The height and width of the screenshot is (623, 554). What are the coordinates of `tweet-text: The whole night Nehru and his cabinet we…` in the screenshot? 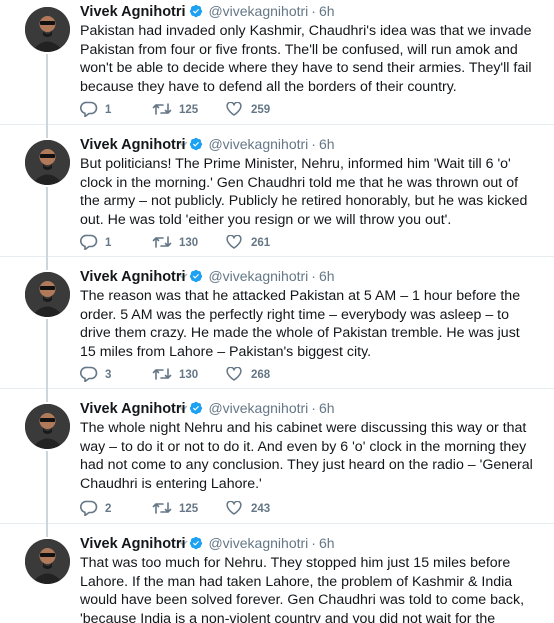 It's located at (306, 456).